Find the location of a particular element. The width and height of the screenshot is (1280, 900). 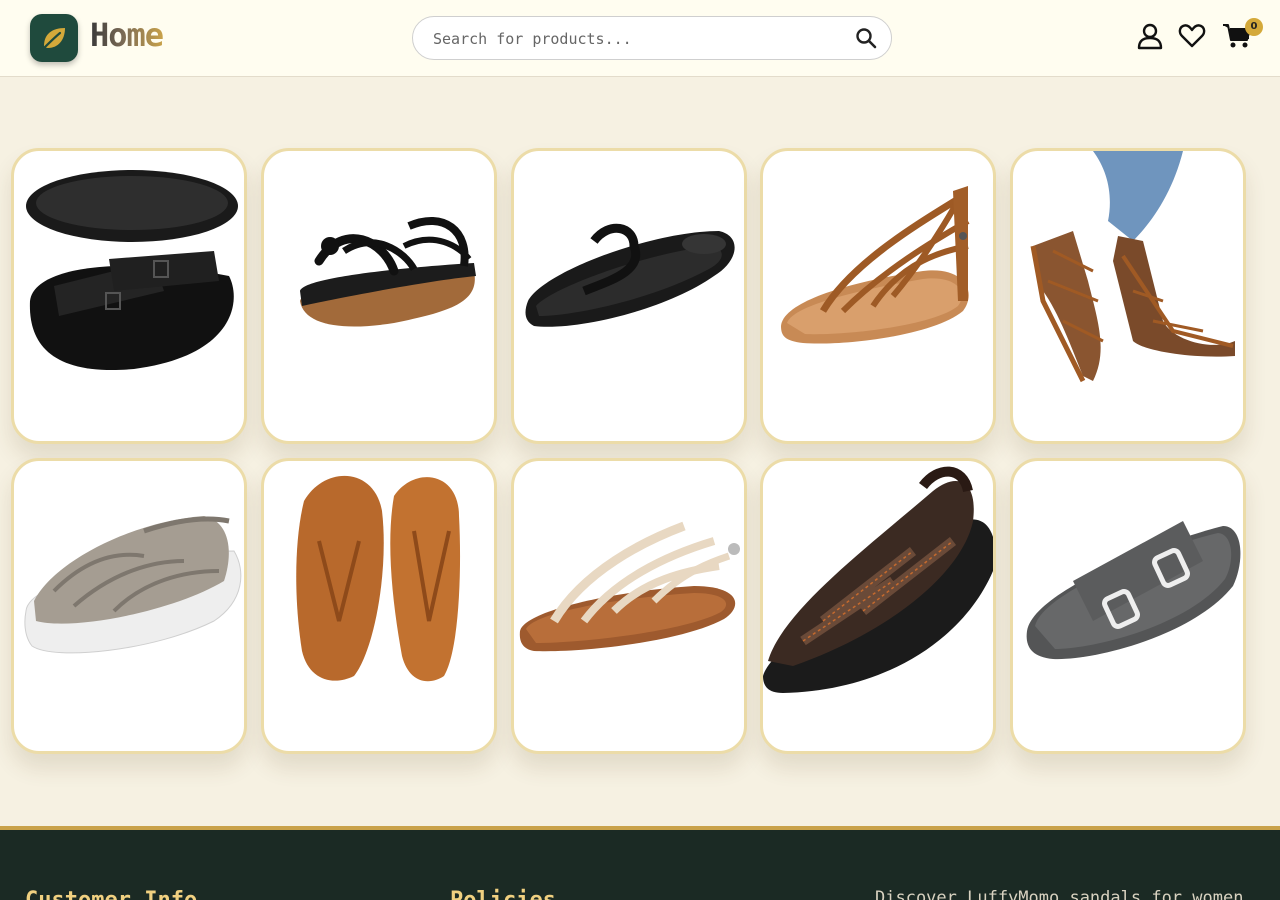

black-double-buckle-slide-sandal-image is located at coordinates (132, 270).